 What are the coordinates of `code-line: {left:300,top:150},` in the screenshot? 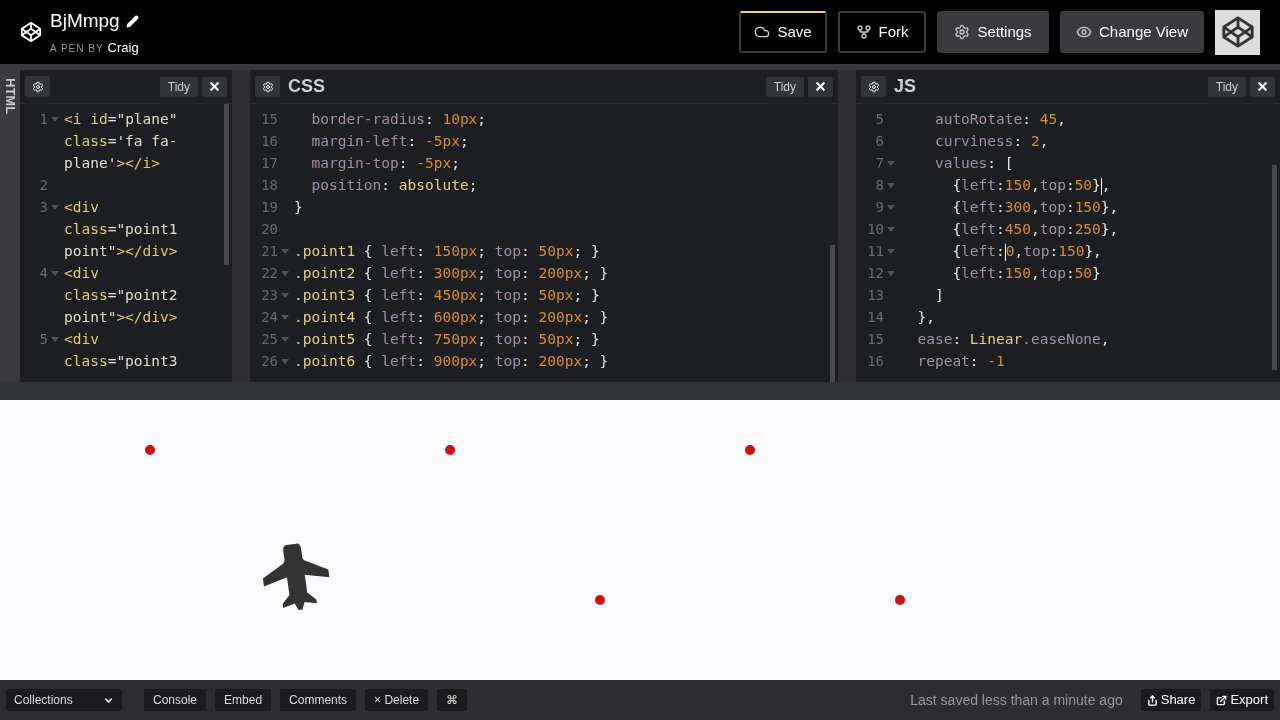 It's located at (1035, 207).